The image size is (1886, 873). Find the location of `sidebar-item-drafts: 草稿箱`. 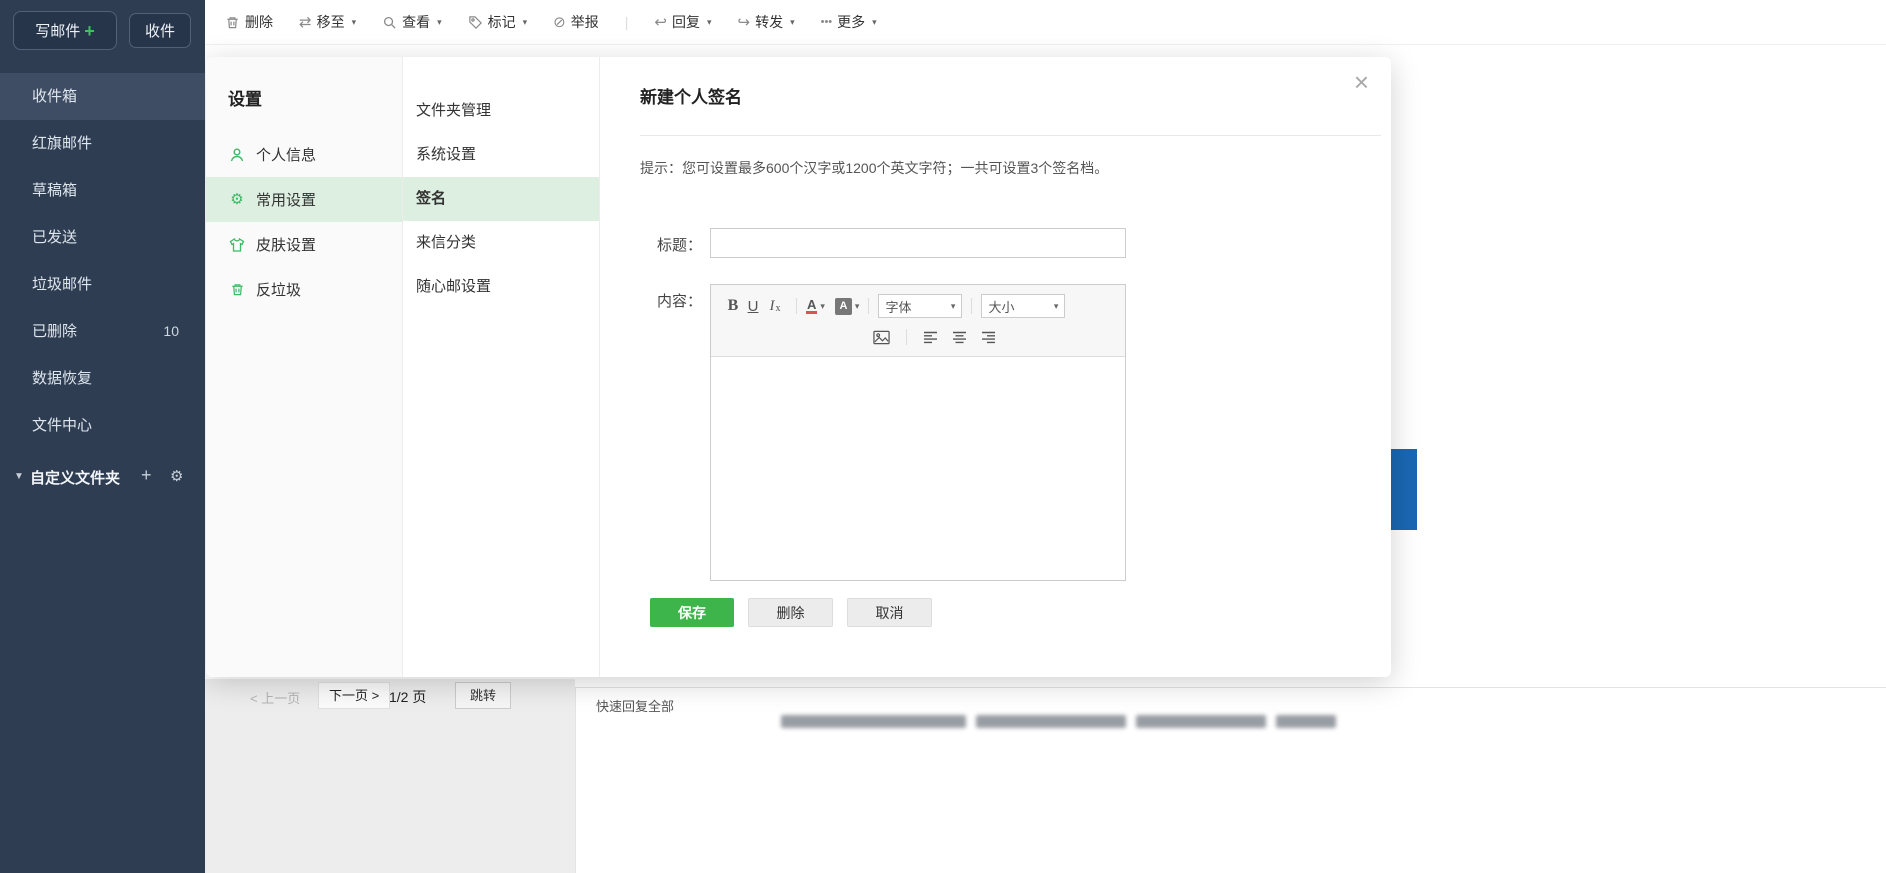

sidebar-item-drafts: 草稿箱 is located at coordinates (102, 190).